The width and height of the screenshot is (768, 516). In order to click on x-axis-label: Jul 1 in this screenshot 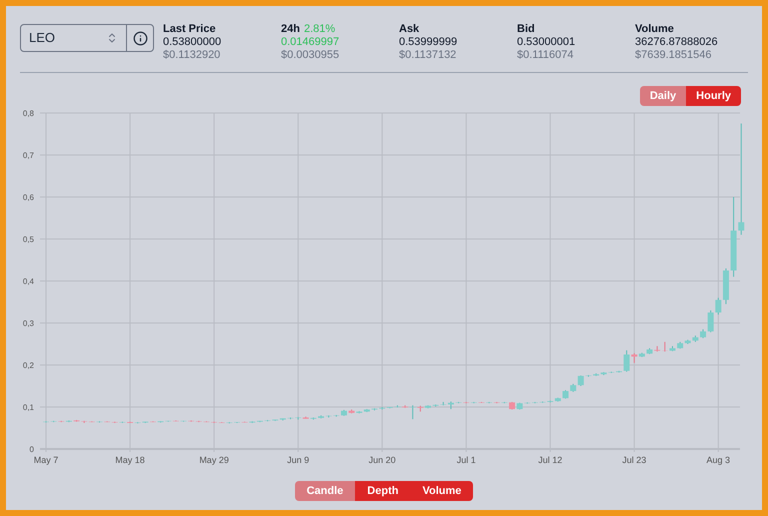, I will do `click(466, 460)`.